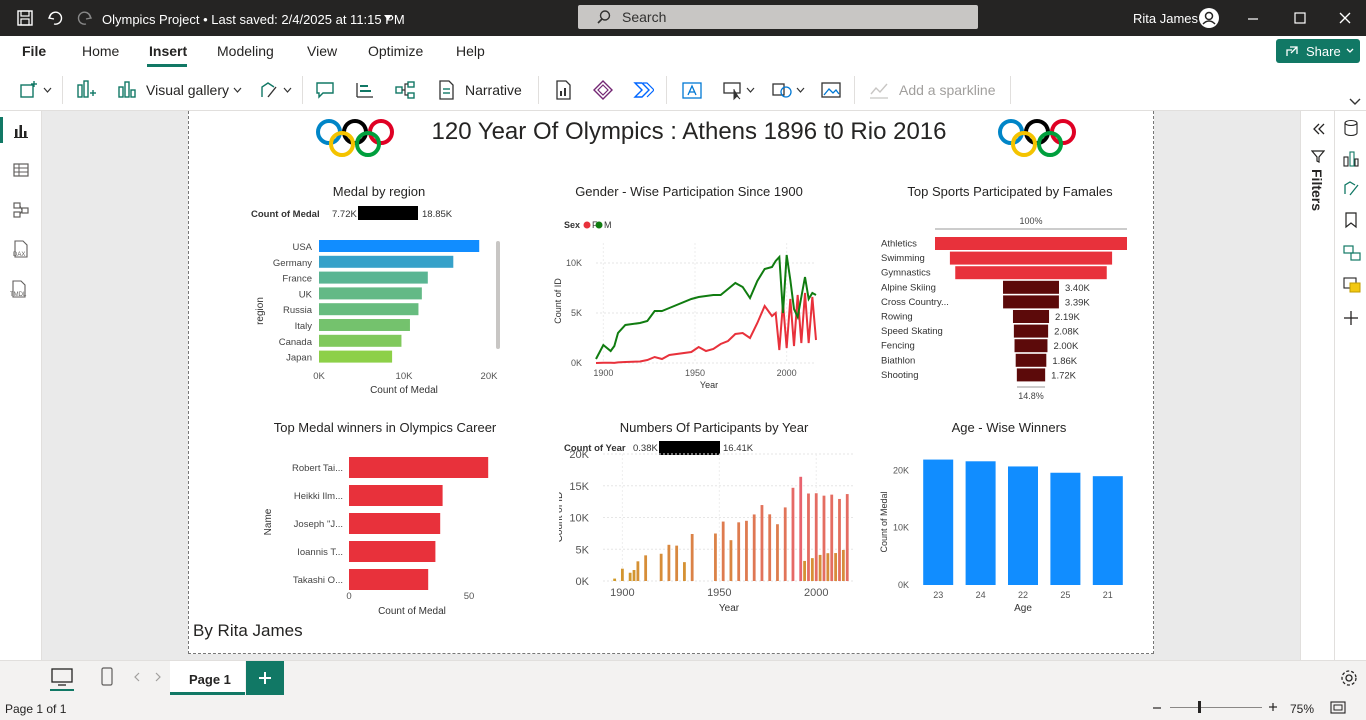 The image size is (1366, 720). What do you see at coordinates (1318, 51) in the screenshot?
I see `share-button: Share` at bounding box center [1318, 51].